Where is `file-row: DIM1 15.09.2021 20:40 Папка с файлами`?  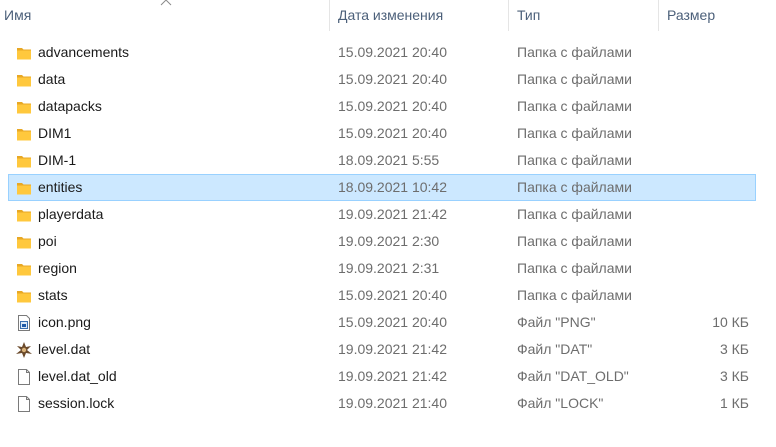 file-row: DIM1 15.09.2021 20:40 Папка с файлами is located at coordinates (382, 133).